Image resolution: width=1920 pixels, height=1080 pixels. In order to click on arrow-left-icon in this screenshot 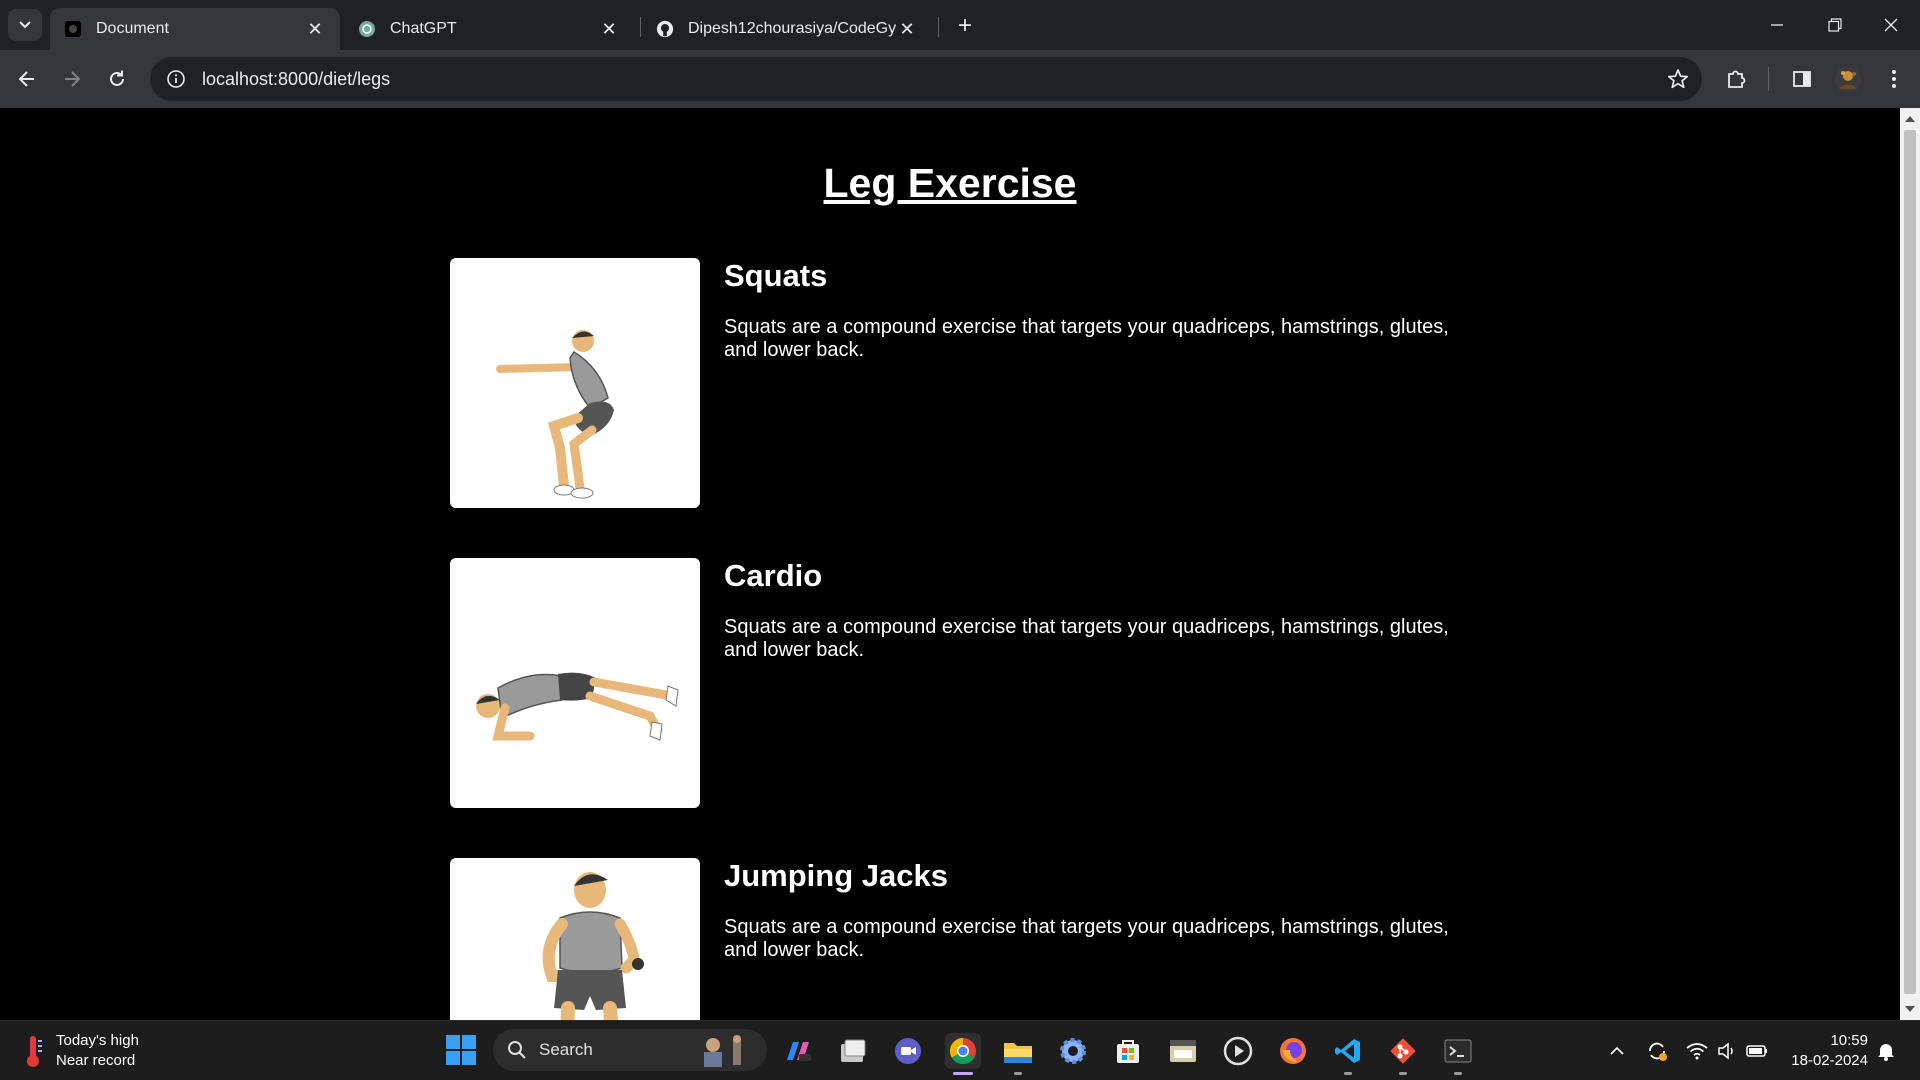, I will do `click(26, 79)`.